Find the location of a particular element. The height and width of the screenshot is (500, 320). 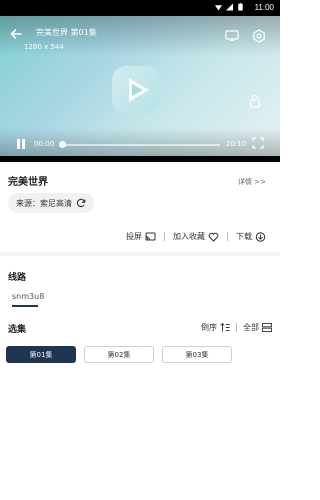

seek-bar is located at coordinates (139, 144).